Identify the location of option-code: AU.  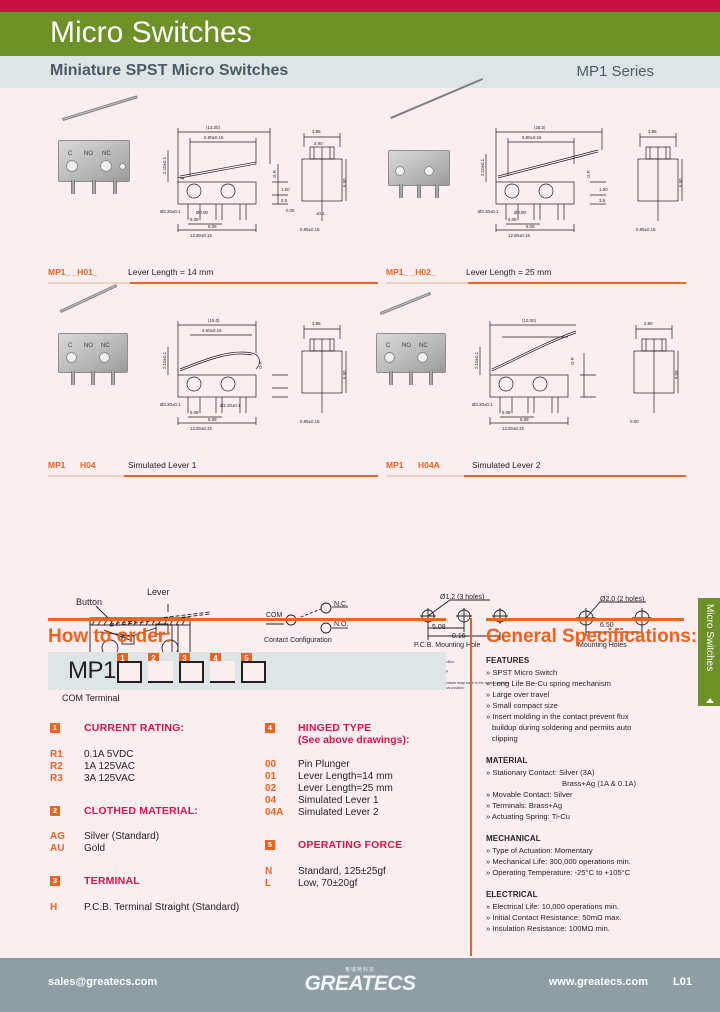
(57, 848).